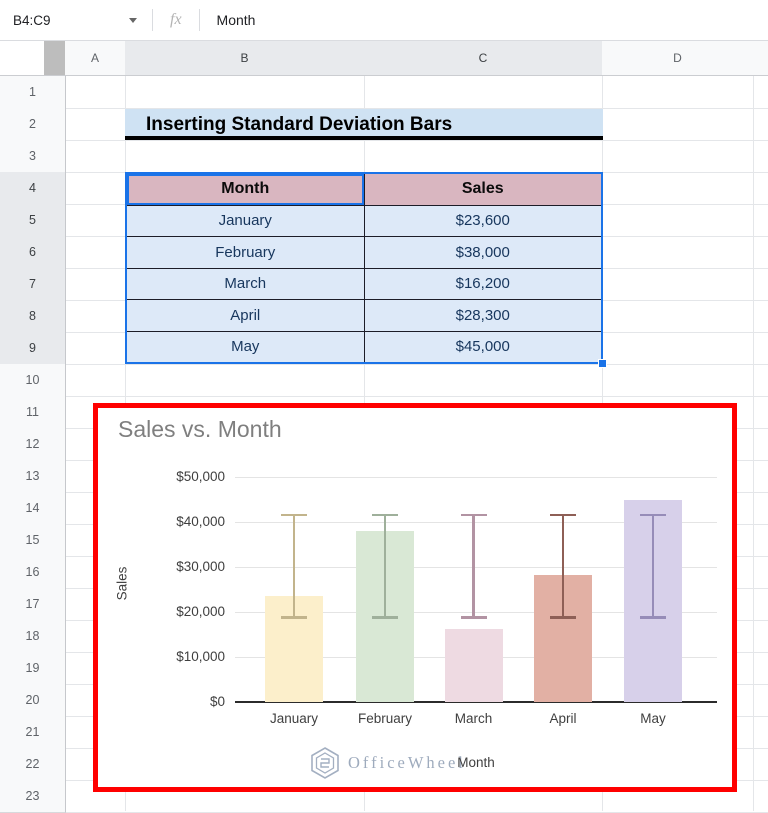 This screenshot has height=813, width=768. Describe the element at coordinates (33, 220) in the screenshot. I see `row-header-5: 5` at that location.